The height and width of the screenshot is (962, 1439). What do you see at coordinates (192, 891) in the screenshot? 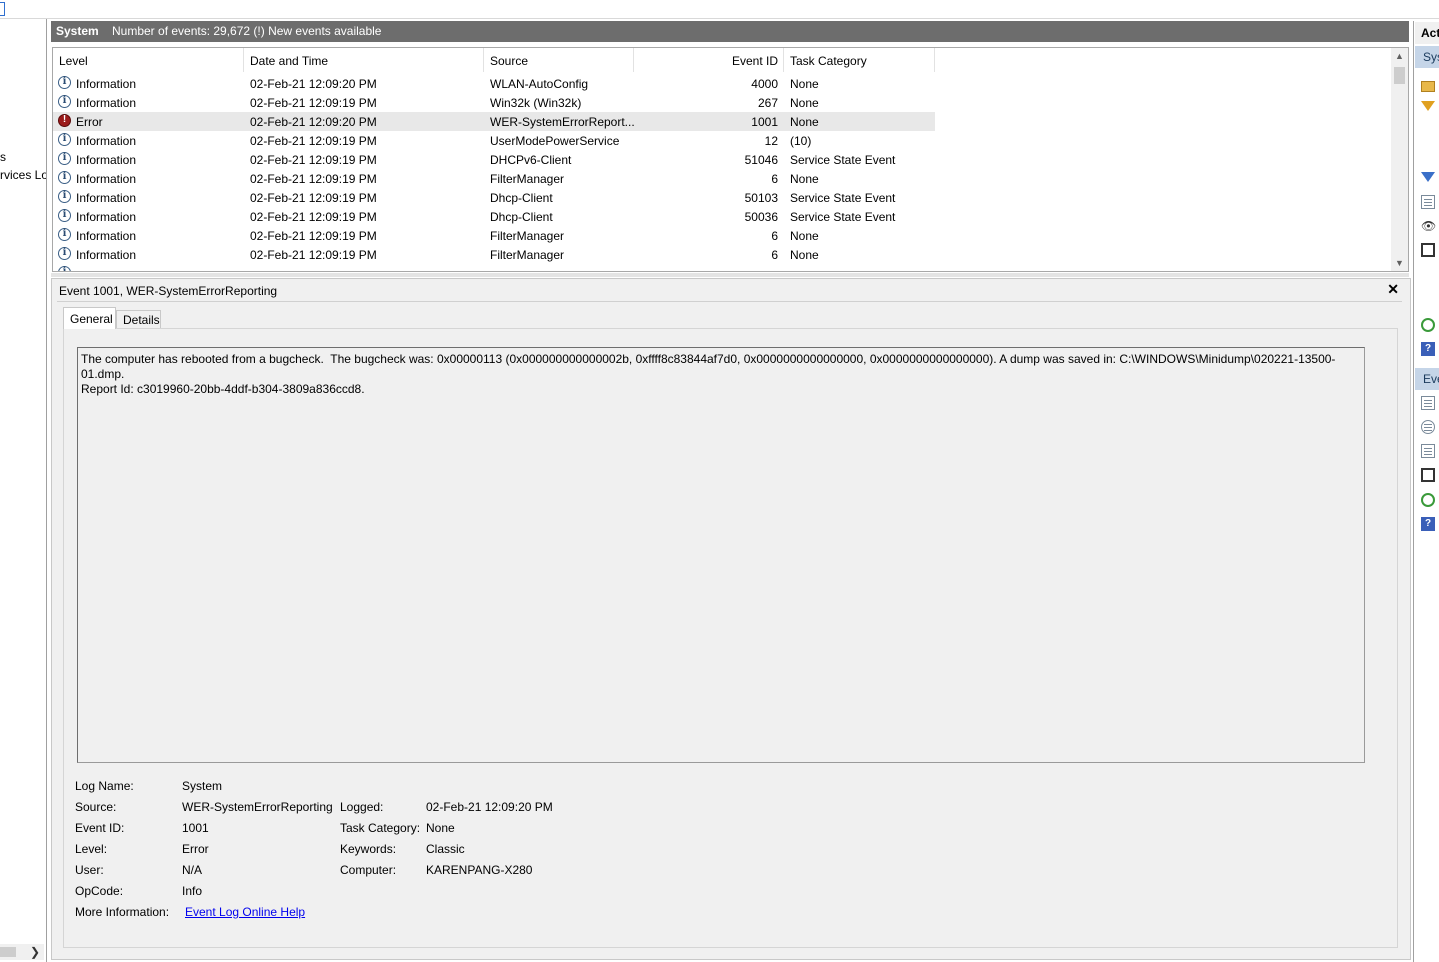
I see `opcode-value: Info` at bounding box center [192, 891].